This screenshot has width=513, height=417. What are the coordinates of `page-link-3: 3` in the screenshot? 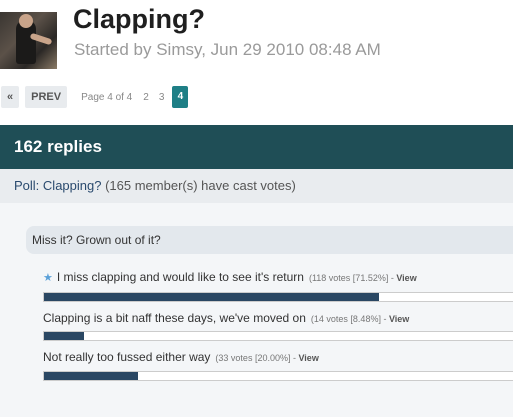 It's located at (162, 97).